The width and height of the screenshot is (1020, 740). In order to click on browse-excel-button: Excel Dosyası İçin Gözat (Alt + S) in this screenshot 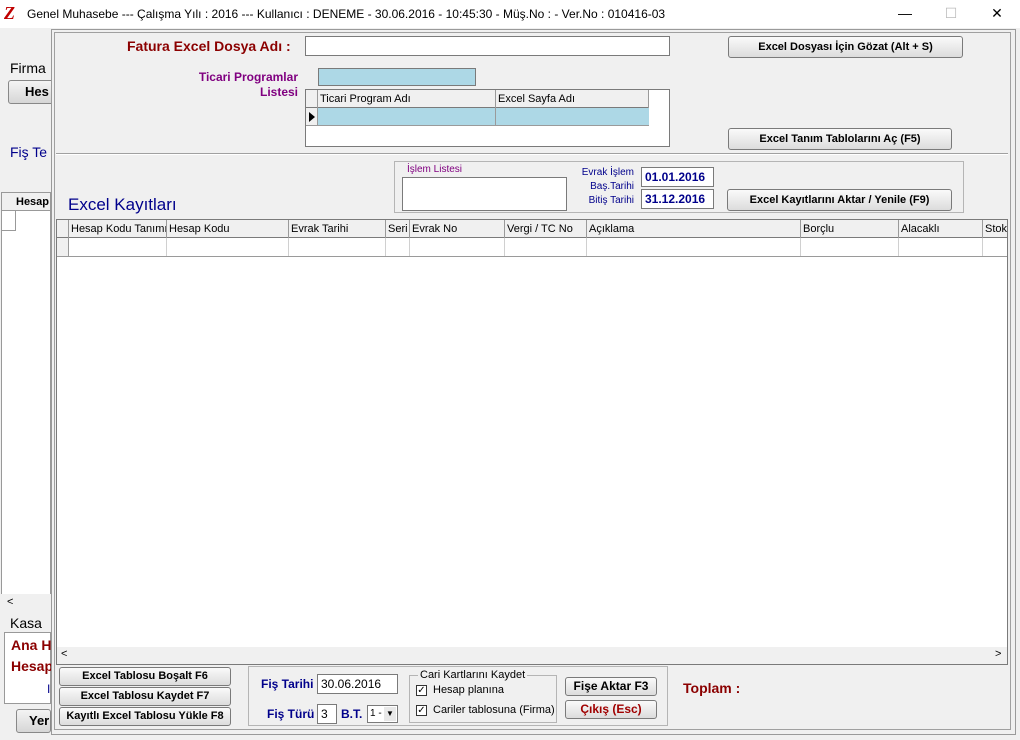, I will do `click(845, 47)`.